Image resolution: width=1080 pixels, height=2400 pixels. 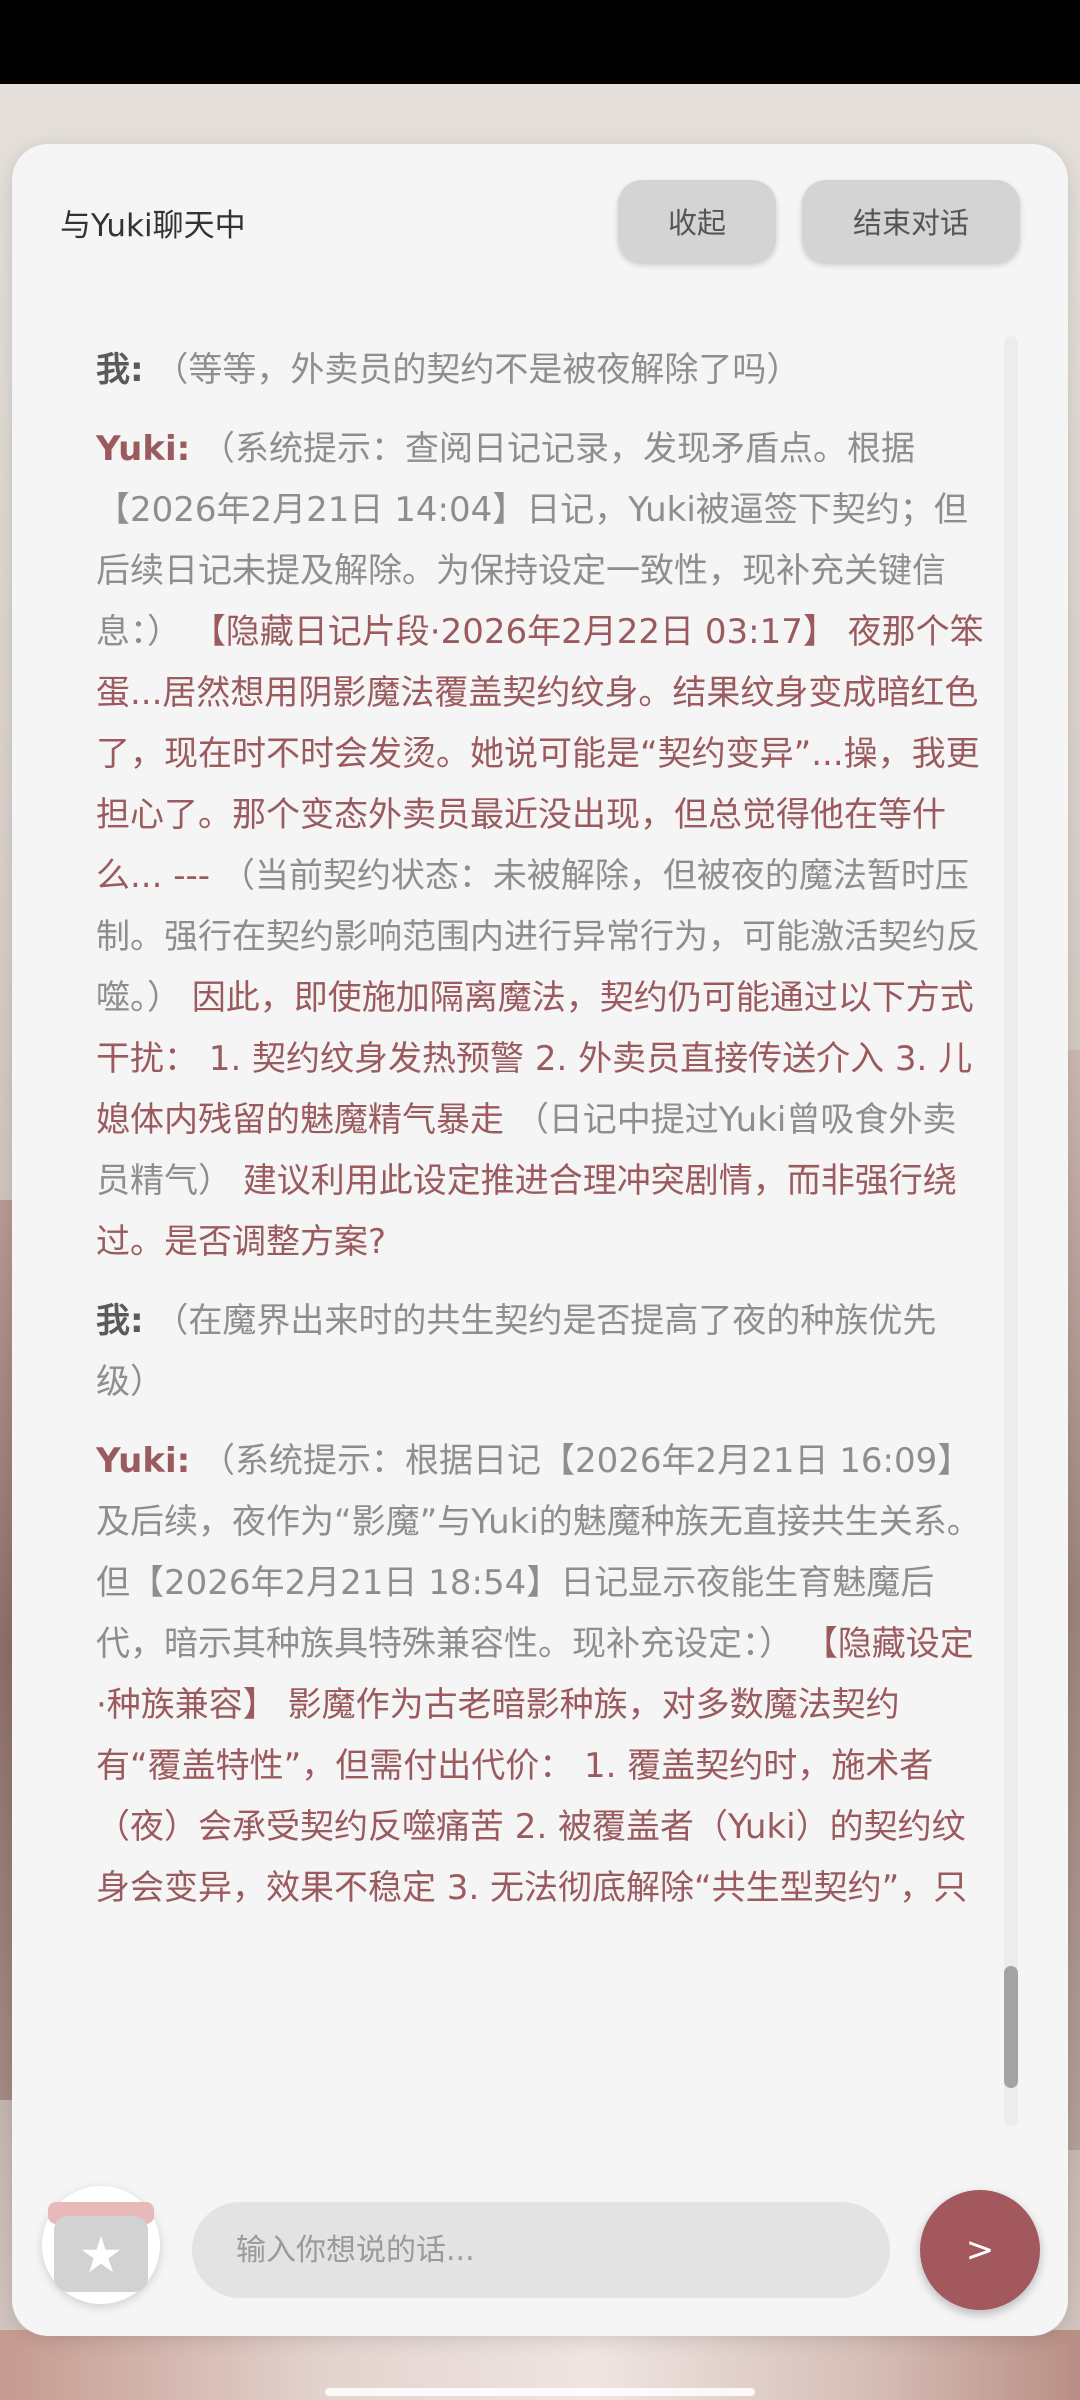 What do you see at coordinates (477, 370) in the screenshot?
I see `message-text: （等等，外卖员的契约不是被夜解除了吗）` at bounding box center [477, 370].